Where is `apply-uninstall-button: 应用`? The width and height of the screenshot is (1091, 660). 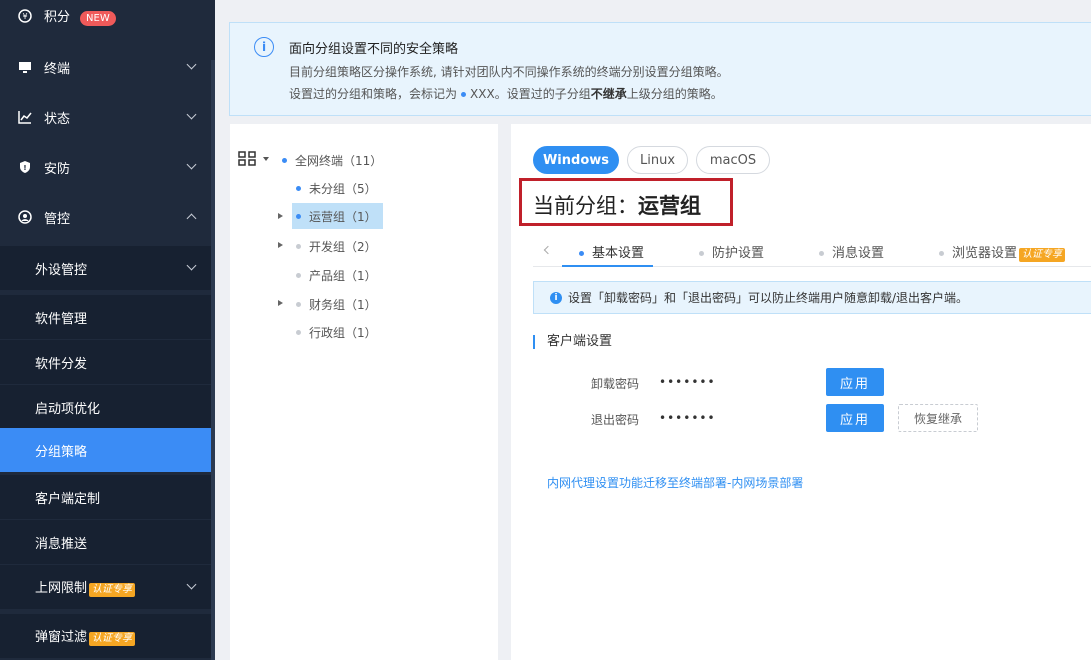
apply-uninstall-button: 应用 is located at coordinates (855, 382).